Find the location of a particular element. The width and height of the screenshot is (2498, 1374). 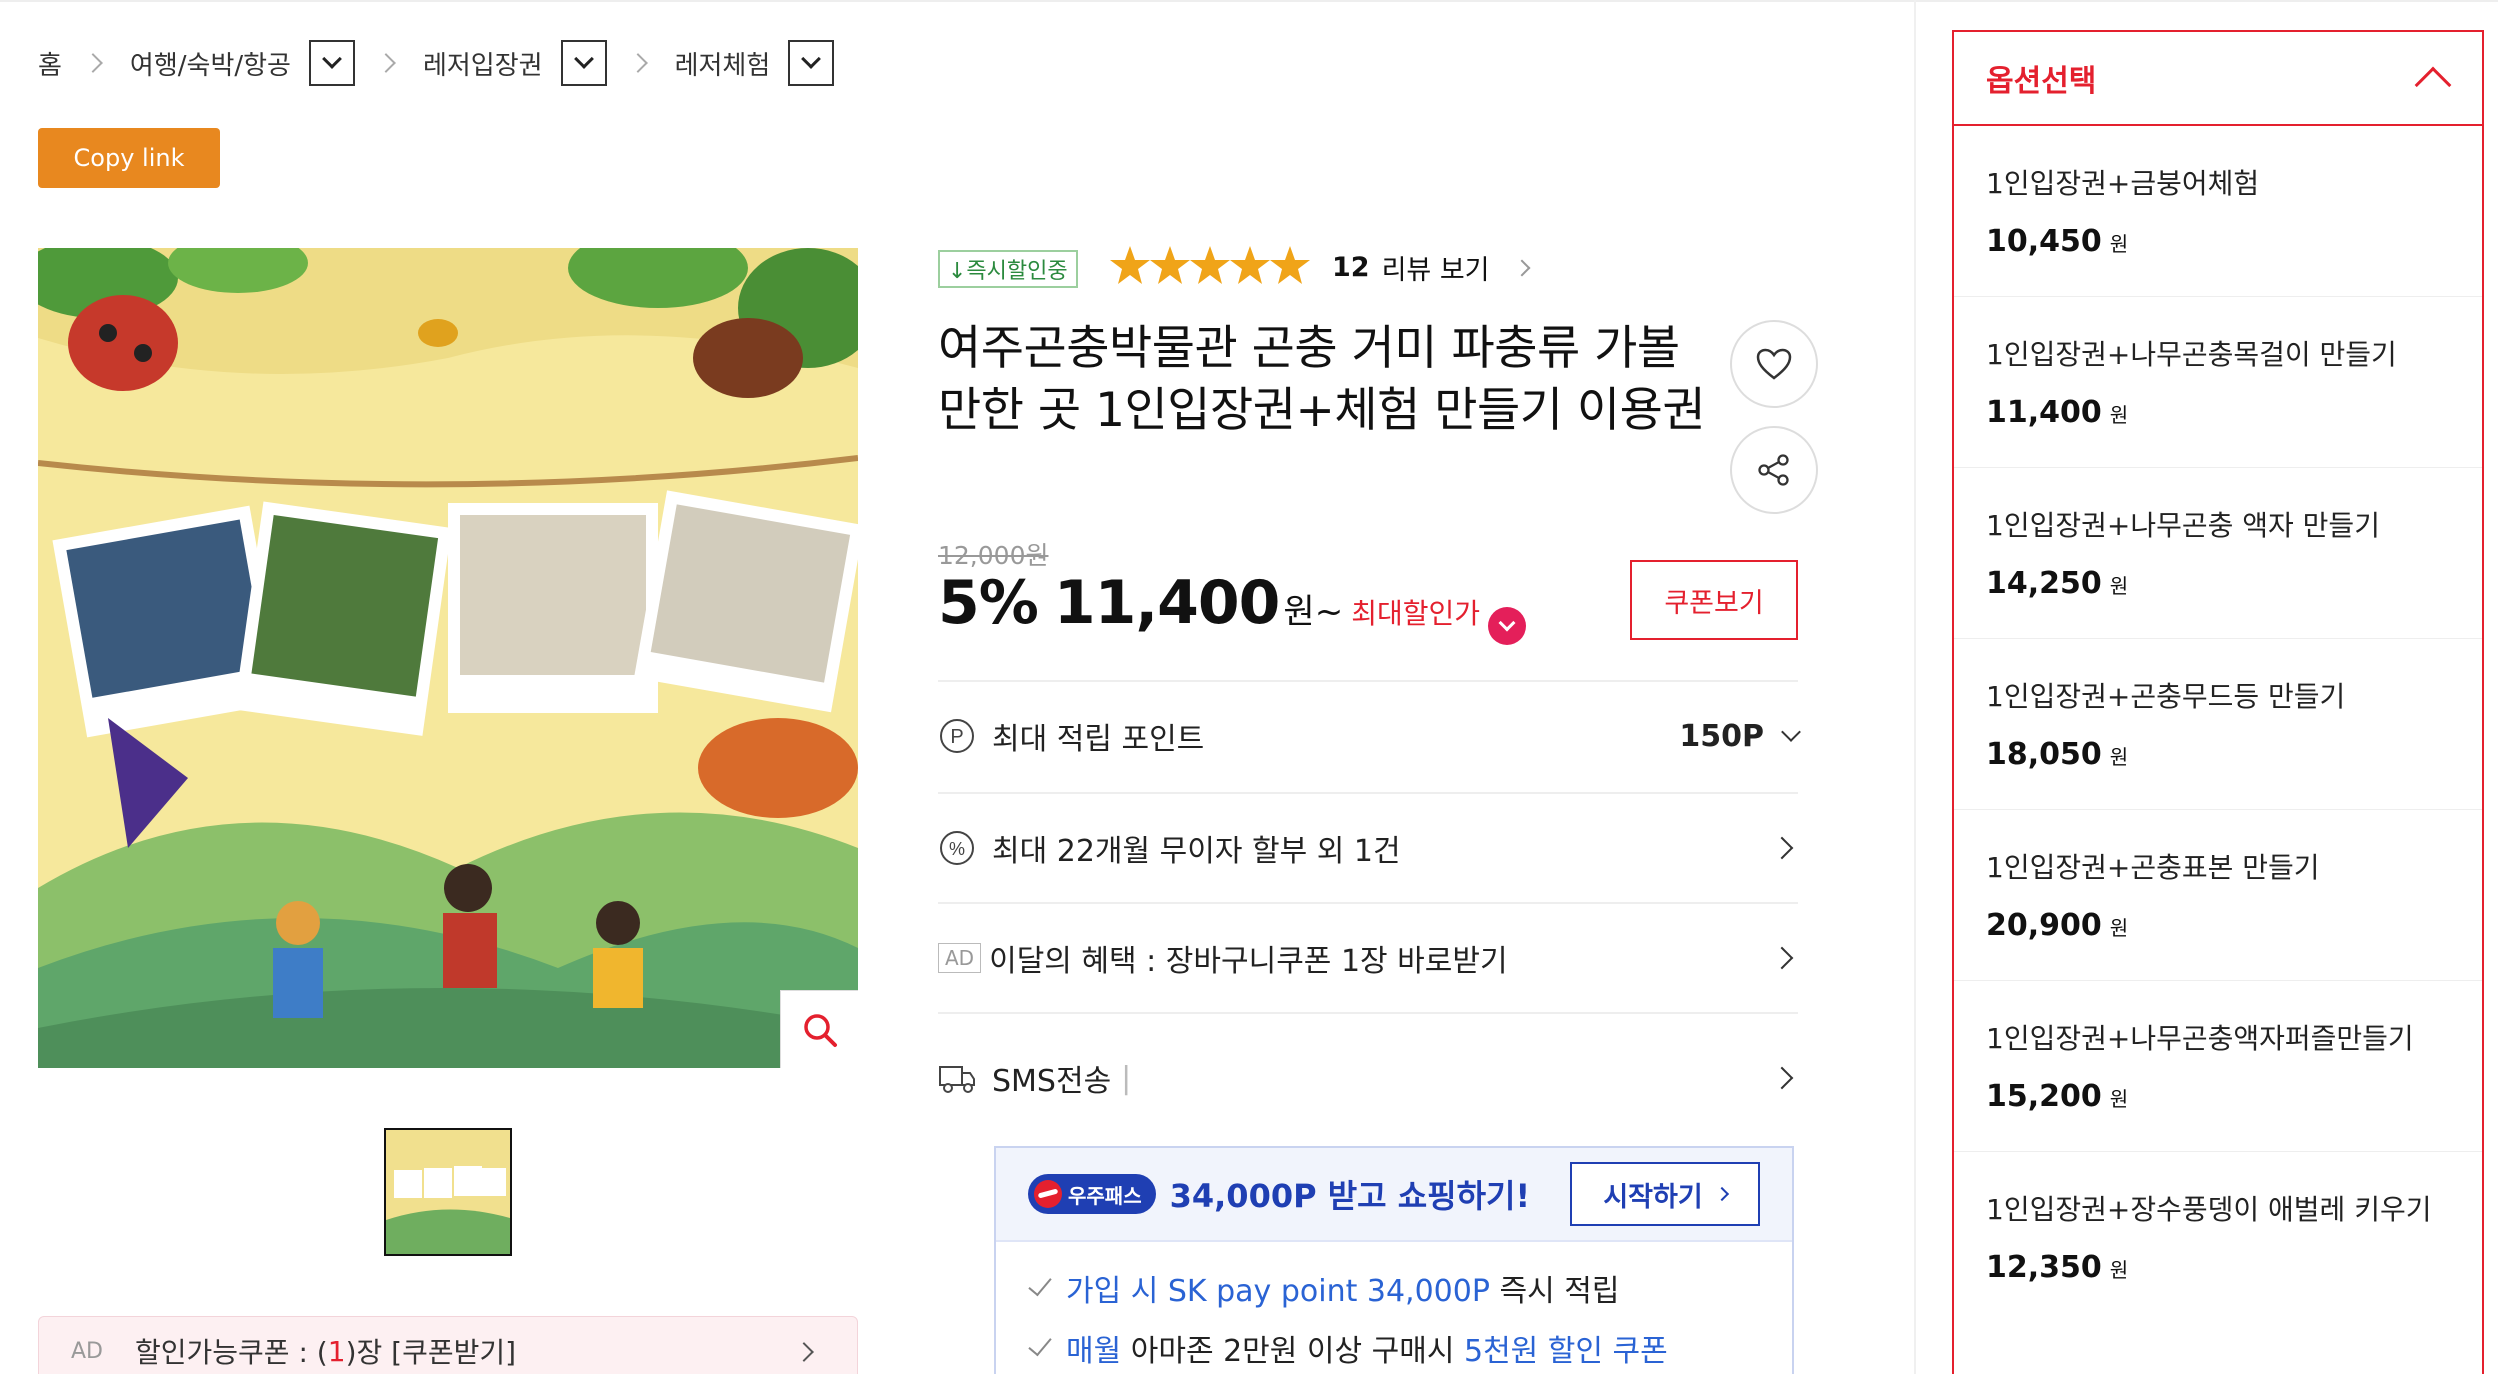

sms-label: SMS전송 is located at coordinates (1052, 1081).